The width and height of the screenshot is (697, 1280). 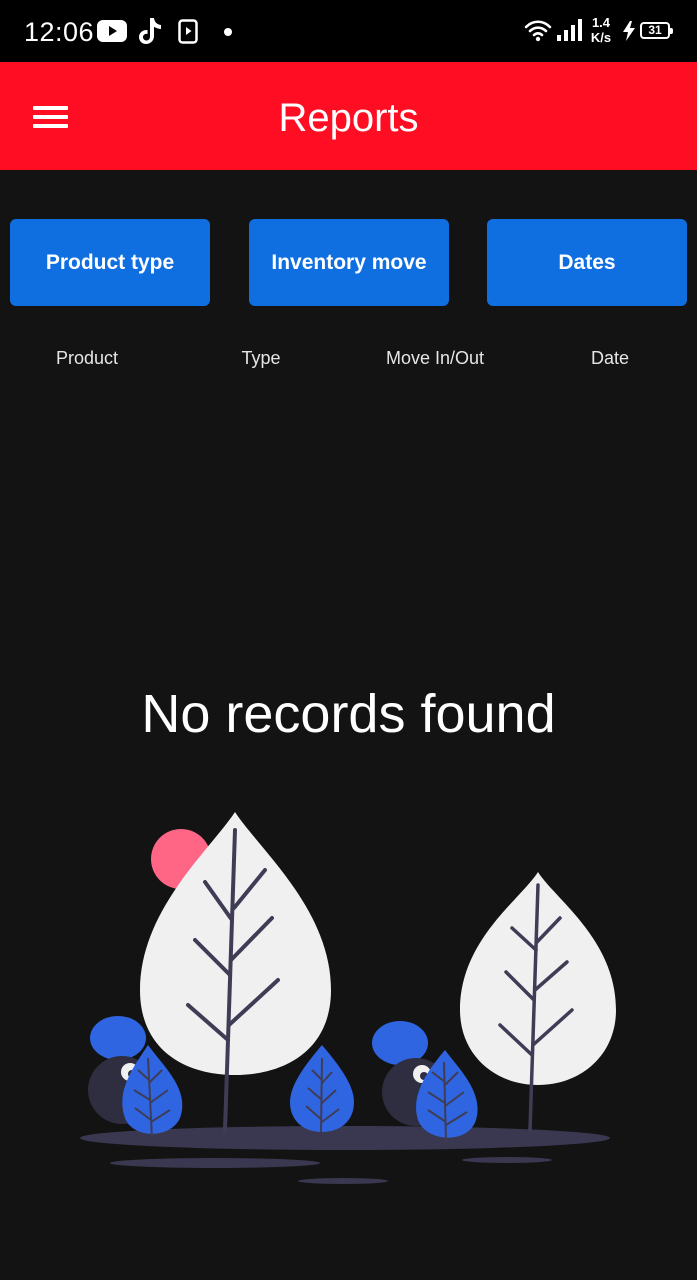 I want to click on net-speed: 1.4 K/s, so click(x=601, y=30).